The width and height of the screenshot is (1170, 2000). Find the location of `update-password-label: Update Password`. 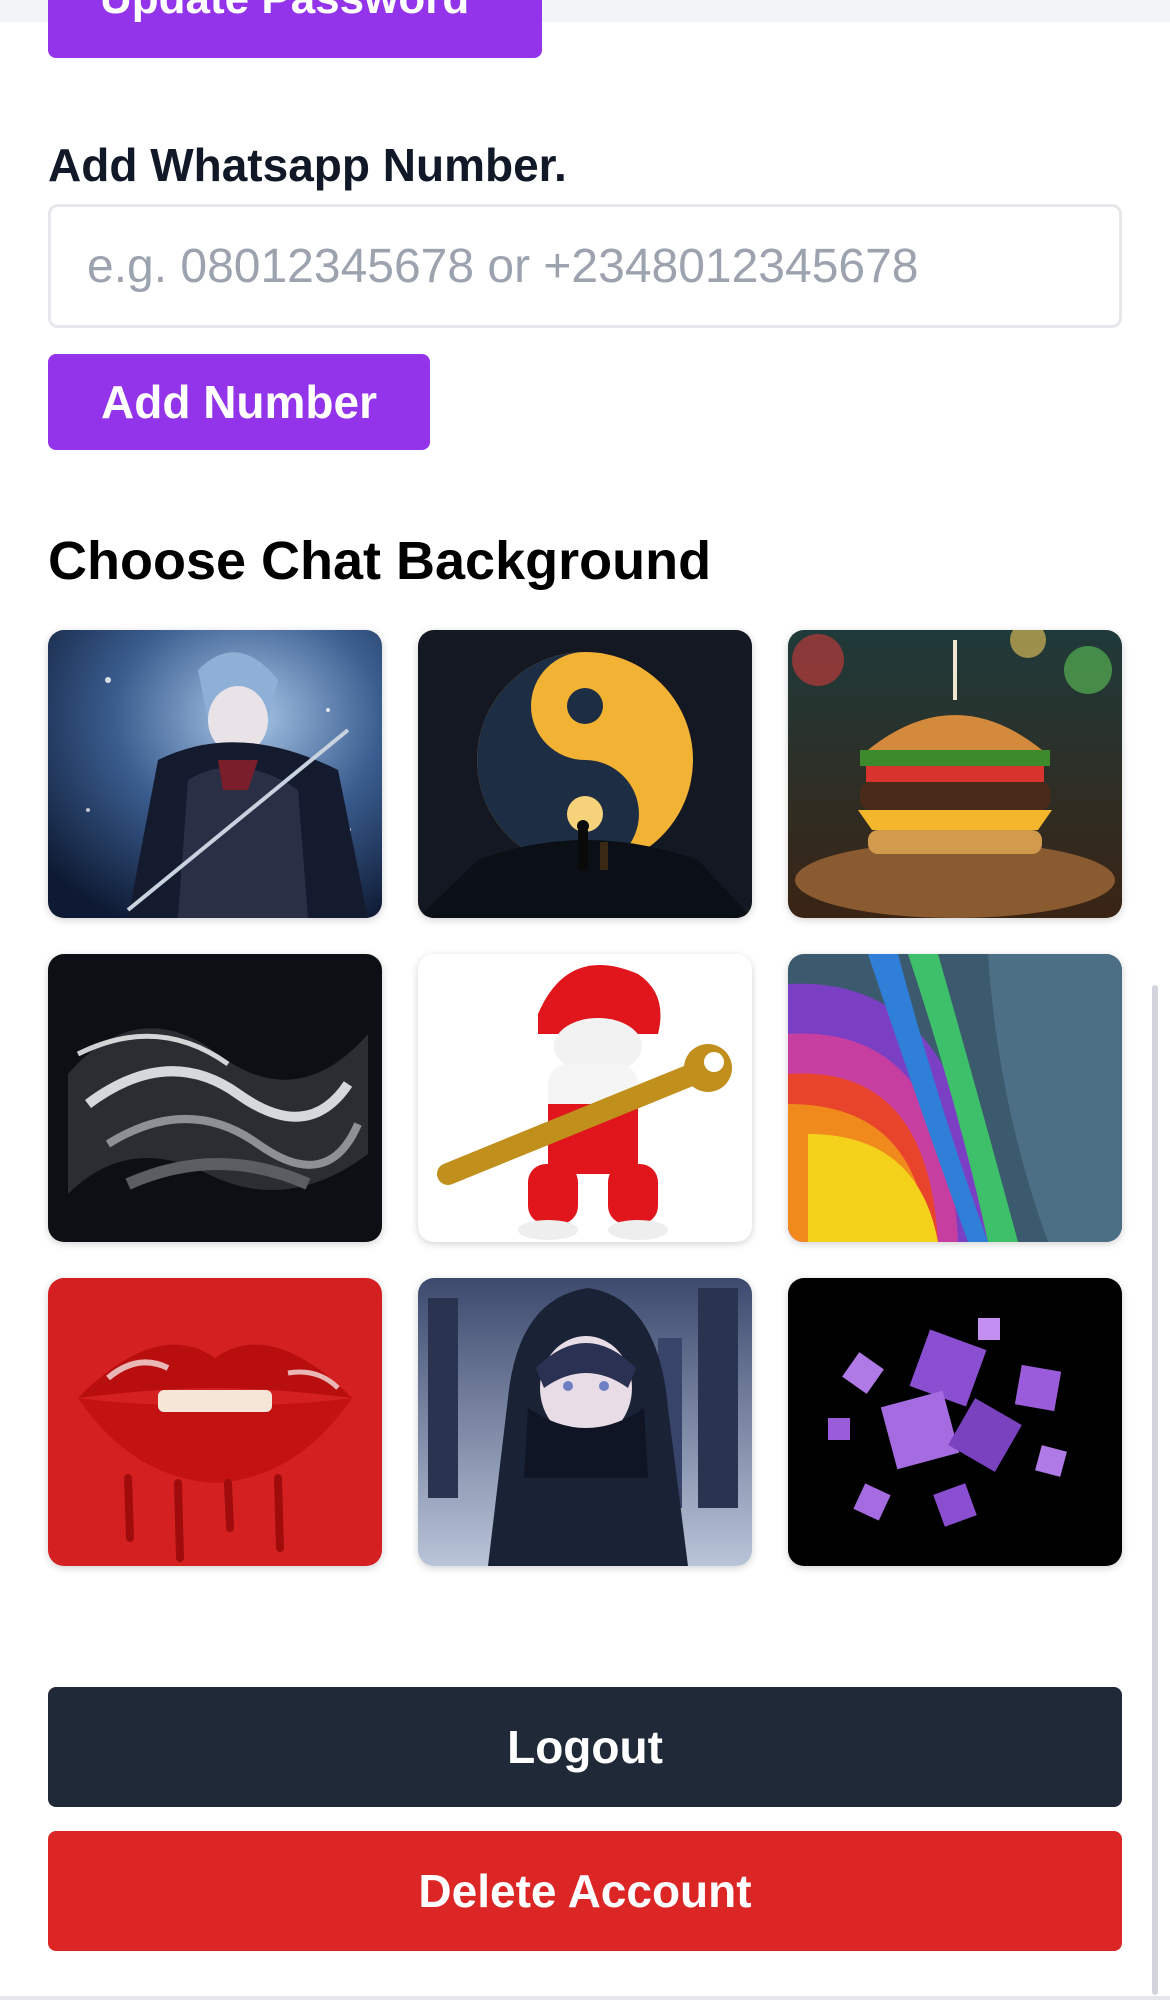

update-password-label: Update Password is located at coordinates (284, 12).